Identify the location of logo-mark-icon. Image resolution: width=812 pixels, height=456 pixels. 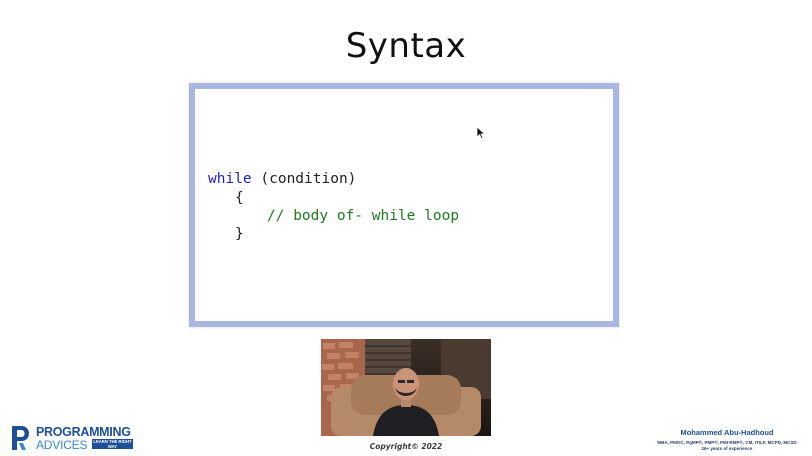
(20, 438).